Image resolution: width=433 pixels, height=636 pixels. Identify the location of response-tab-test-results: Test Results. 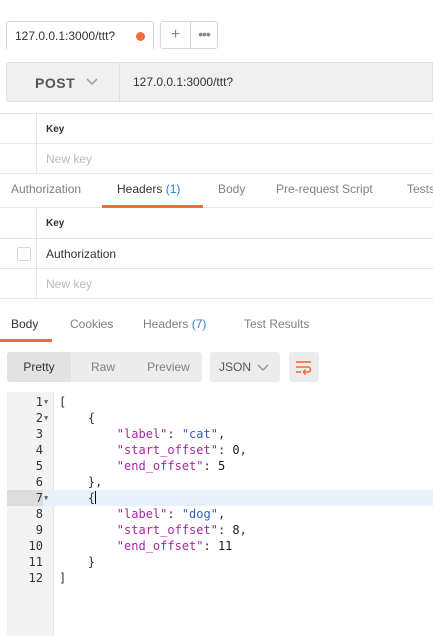
(276, 324).